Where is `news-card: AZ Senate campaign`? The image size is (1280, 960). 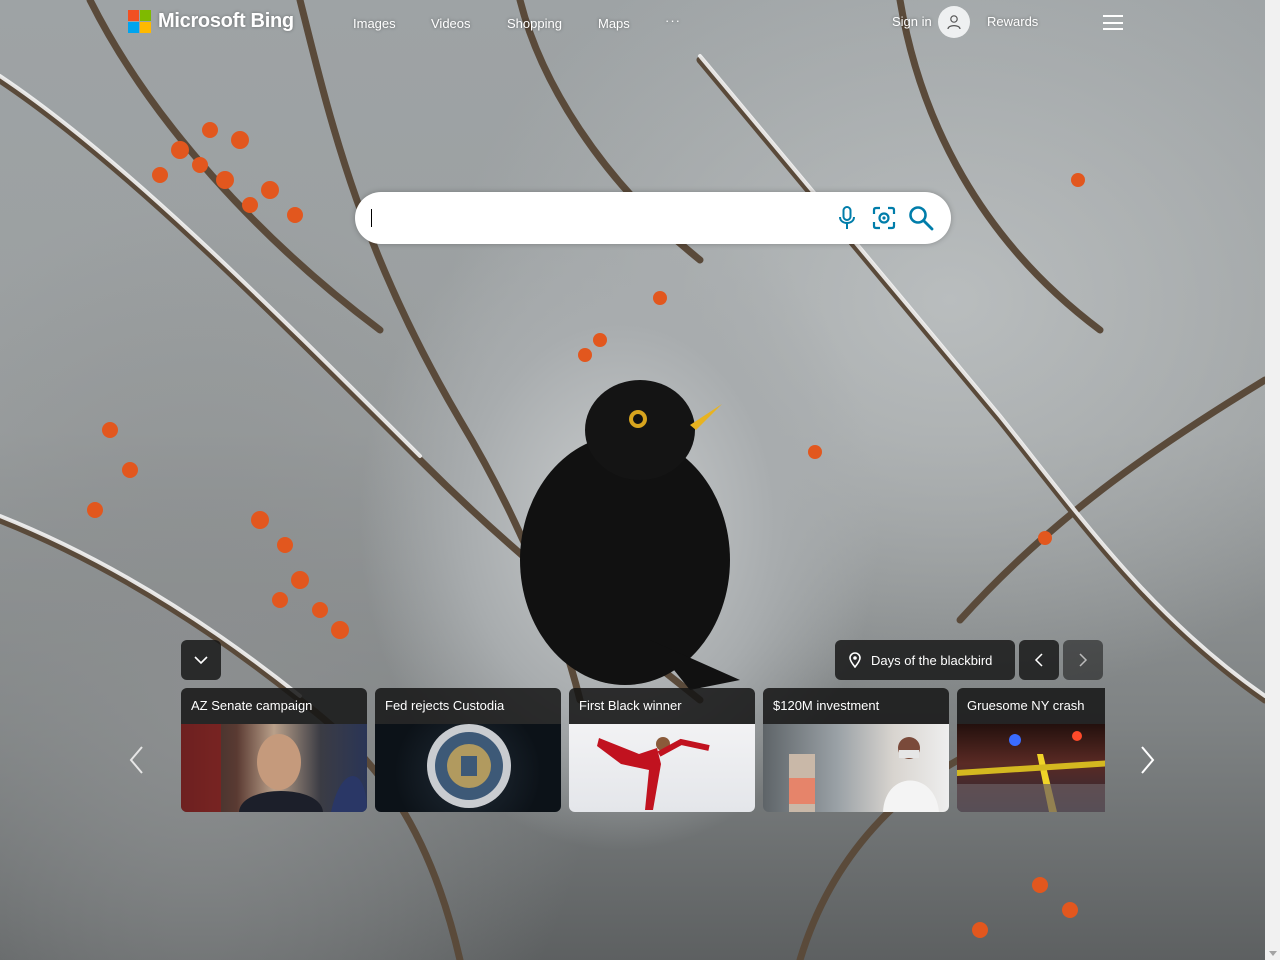
news-card: AZ Senate campaign is located at coordinates (274, 750).